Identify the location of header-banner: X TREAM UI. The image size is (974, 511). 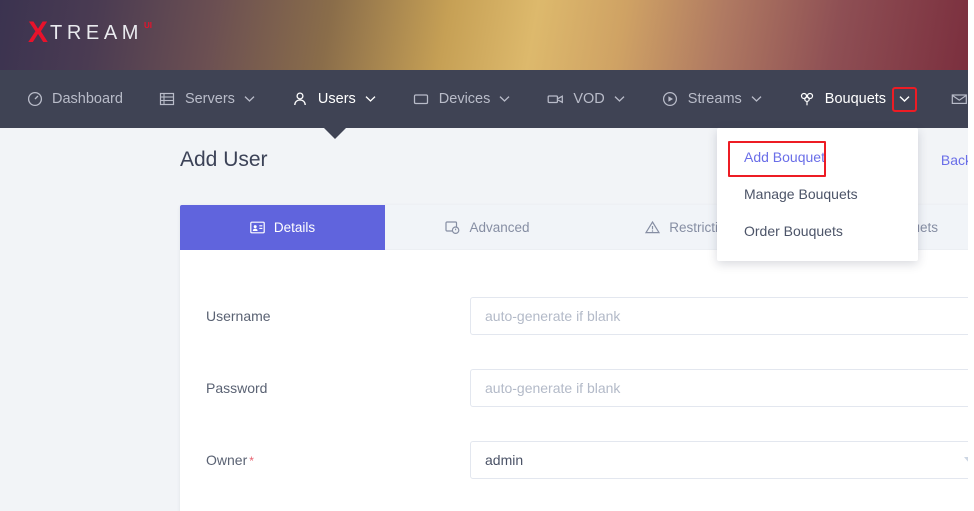
(484, 35).